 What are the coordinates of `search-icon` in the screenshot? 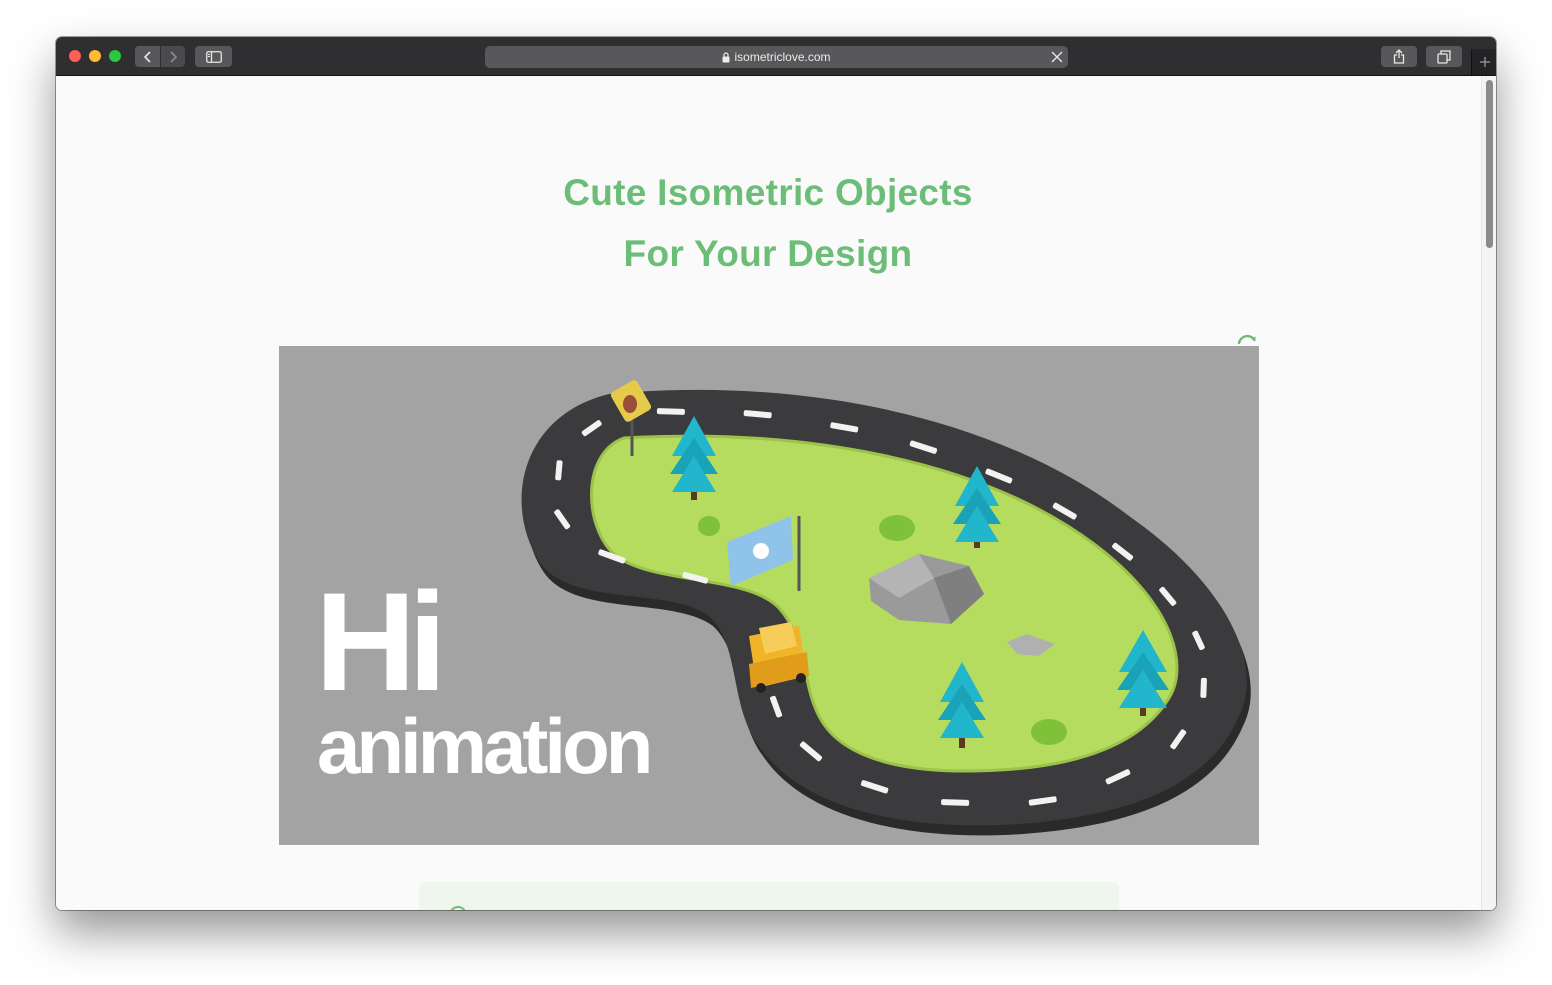 It's located at (458, 908).